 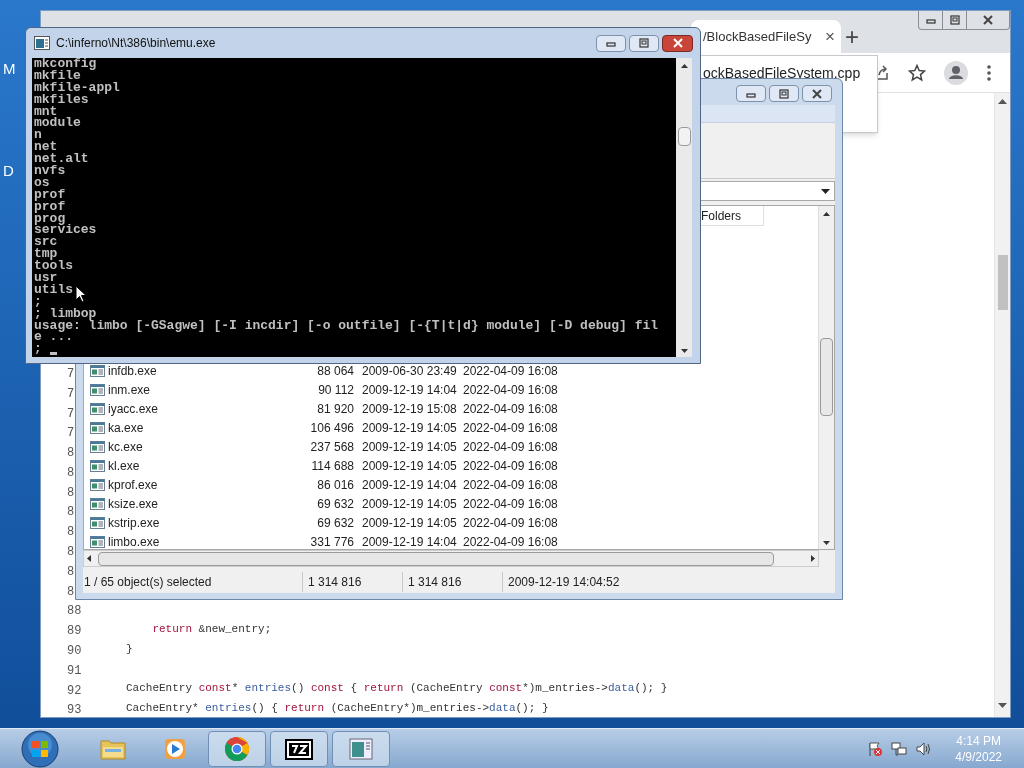 What do you see at coordinates (81, 294) in the screenshot?
I see `mouse-pointer-icon` at bounding box center [81, 294].